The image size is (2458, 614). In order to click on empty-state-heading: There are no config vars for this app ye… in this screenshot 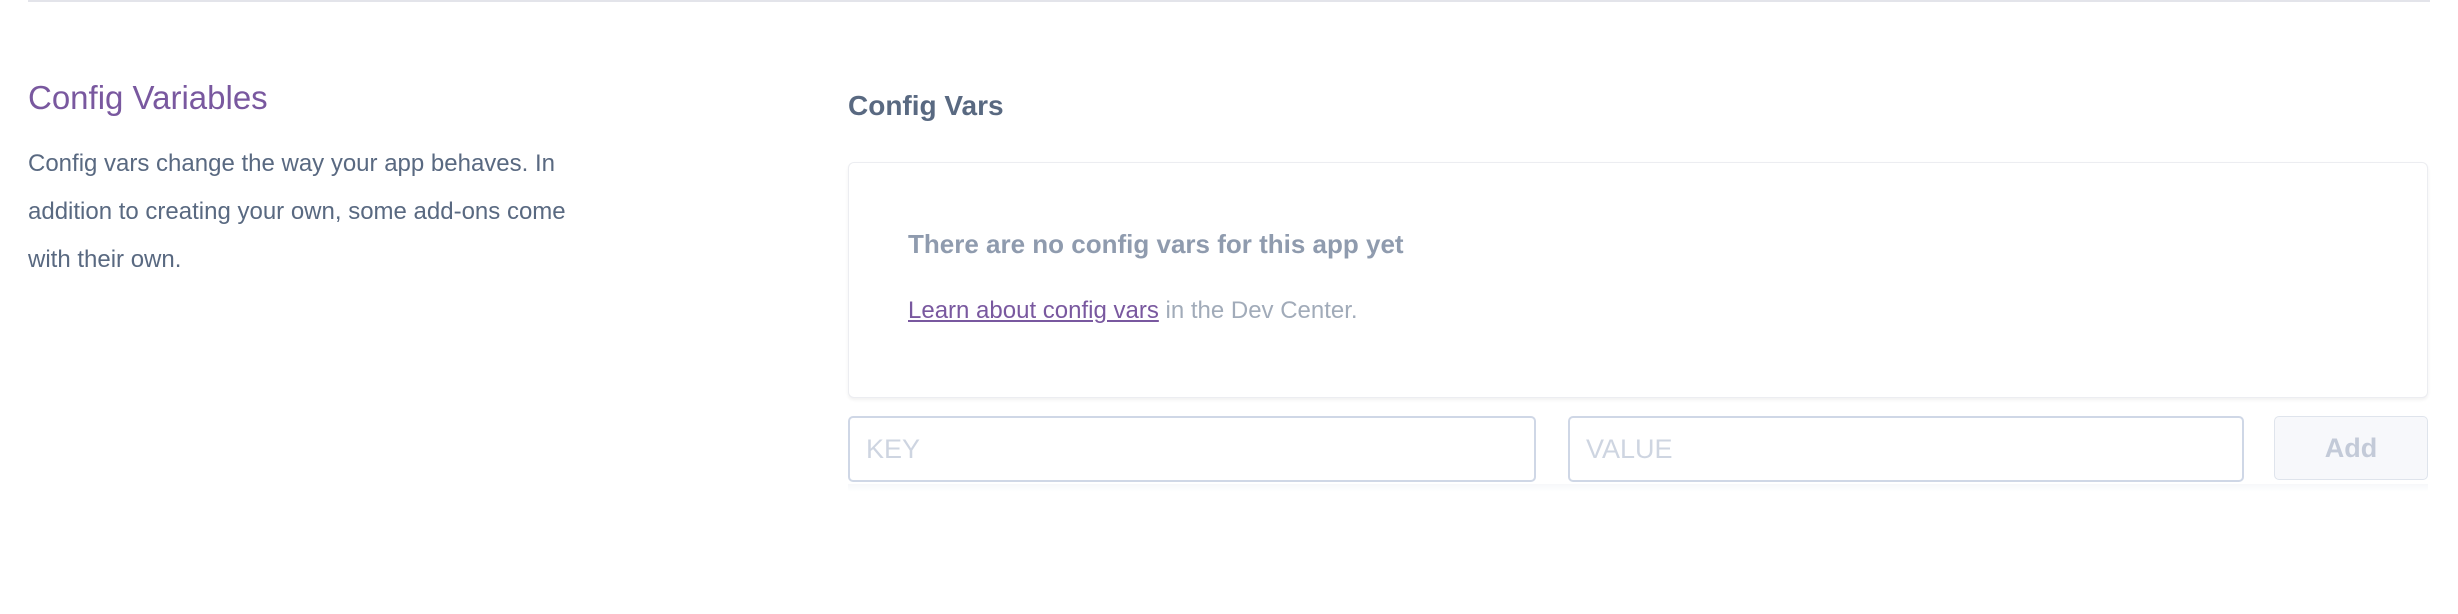, I will do `click(1156, 244)`.